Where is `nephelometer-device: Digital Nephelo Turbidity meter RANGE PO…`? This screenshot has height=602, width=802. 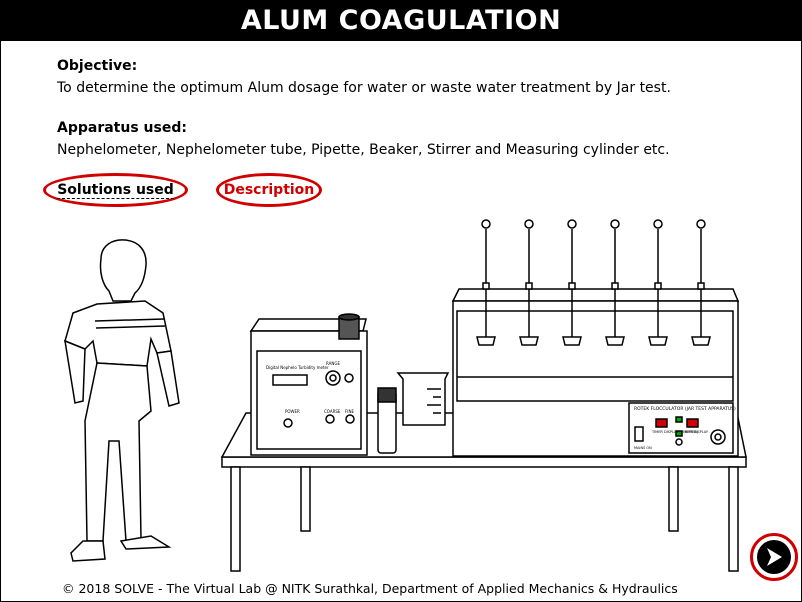
nephelometer-device: Digital Nephelo Turbidity meter RANGE PO… is located at coordinates (308, 384).